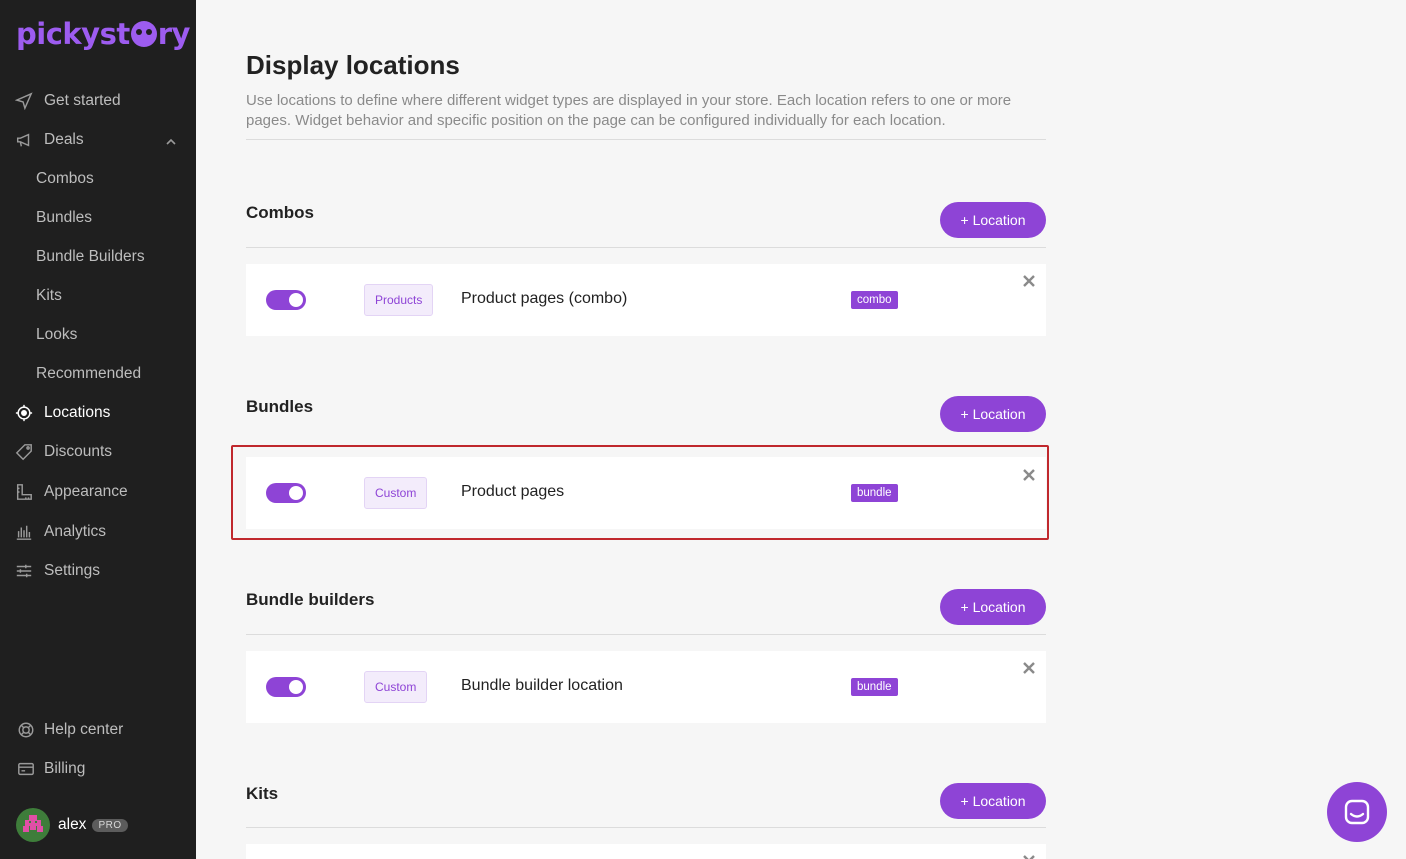 This screenshot has height=859, width=1406. I want to click on location-card-bundle: Custom Product pages bundle, so click(646, 493).